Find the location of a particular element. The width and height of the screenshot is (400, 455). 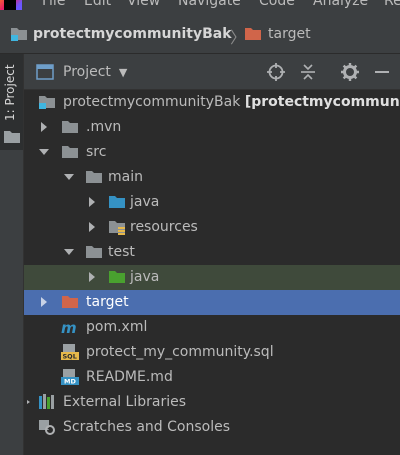

tree-item-test-java-label: java is located at coordinates (145, 277).